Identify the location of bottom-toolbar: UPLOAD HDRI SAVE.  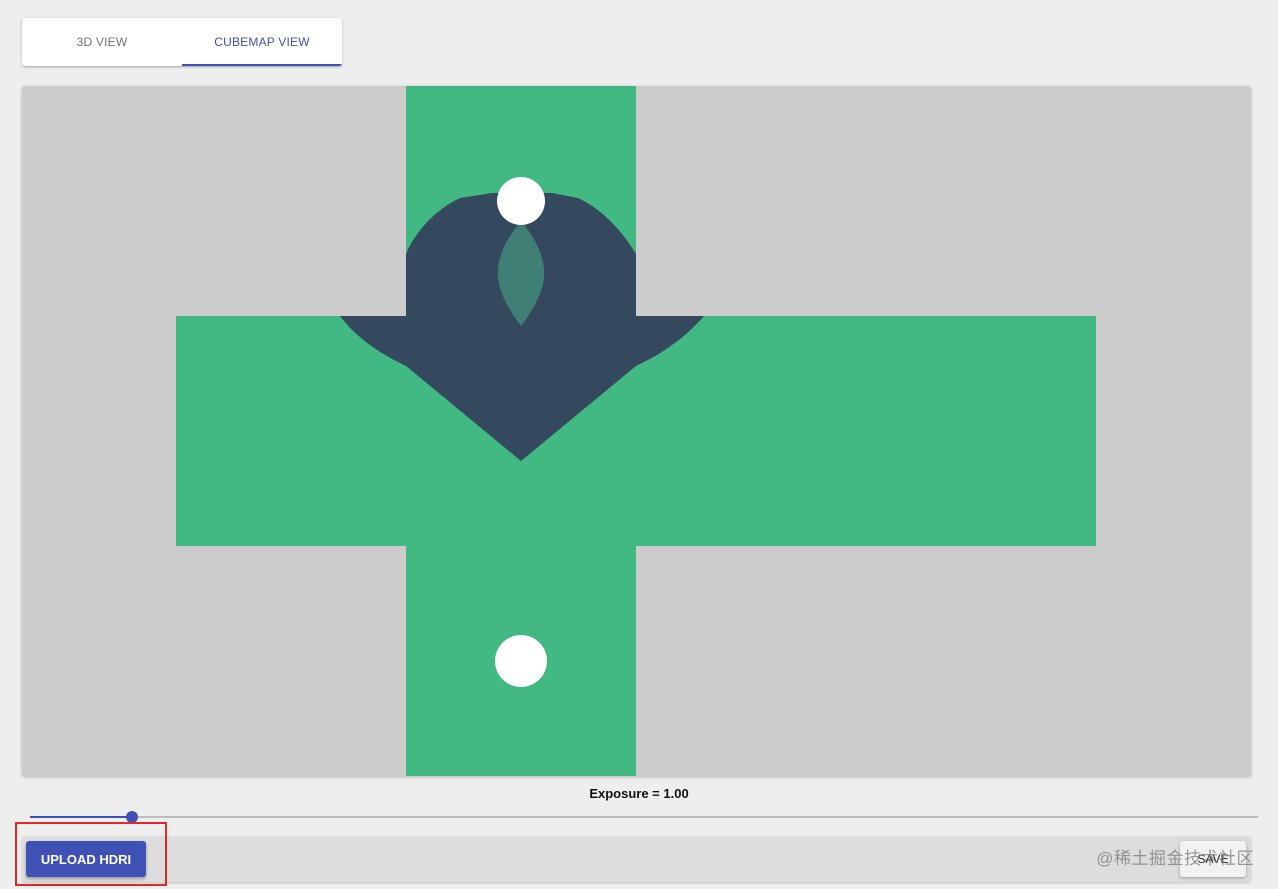
(636, 859).